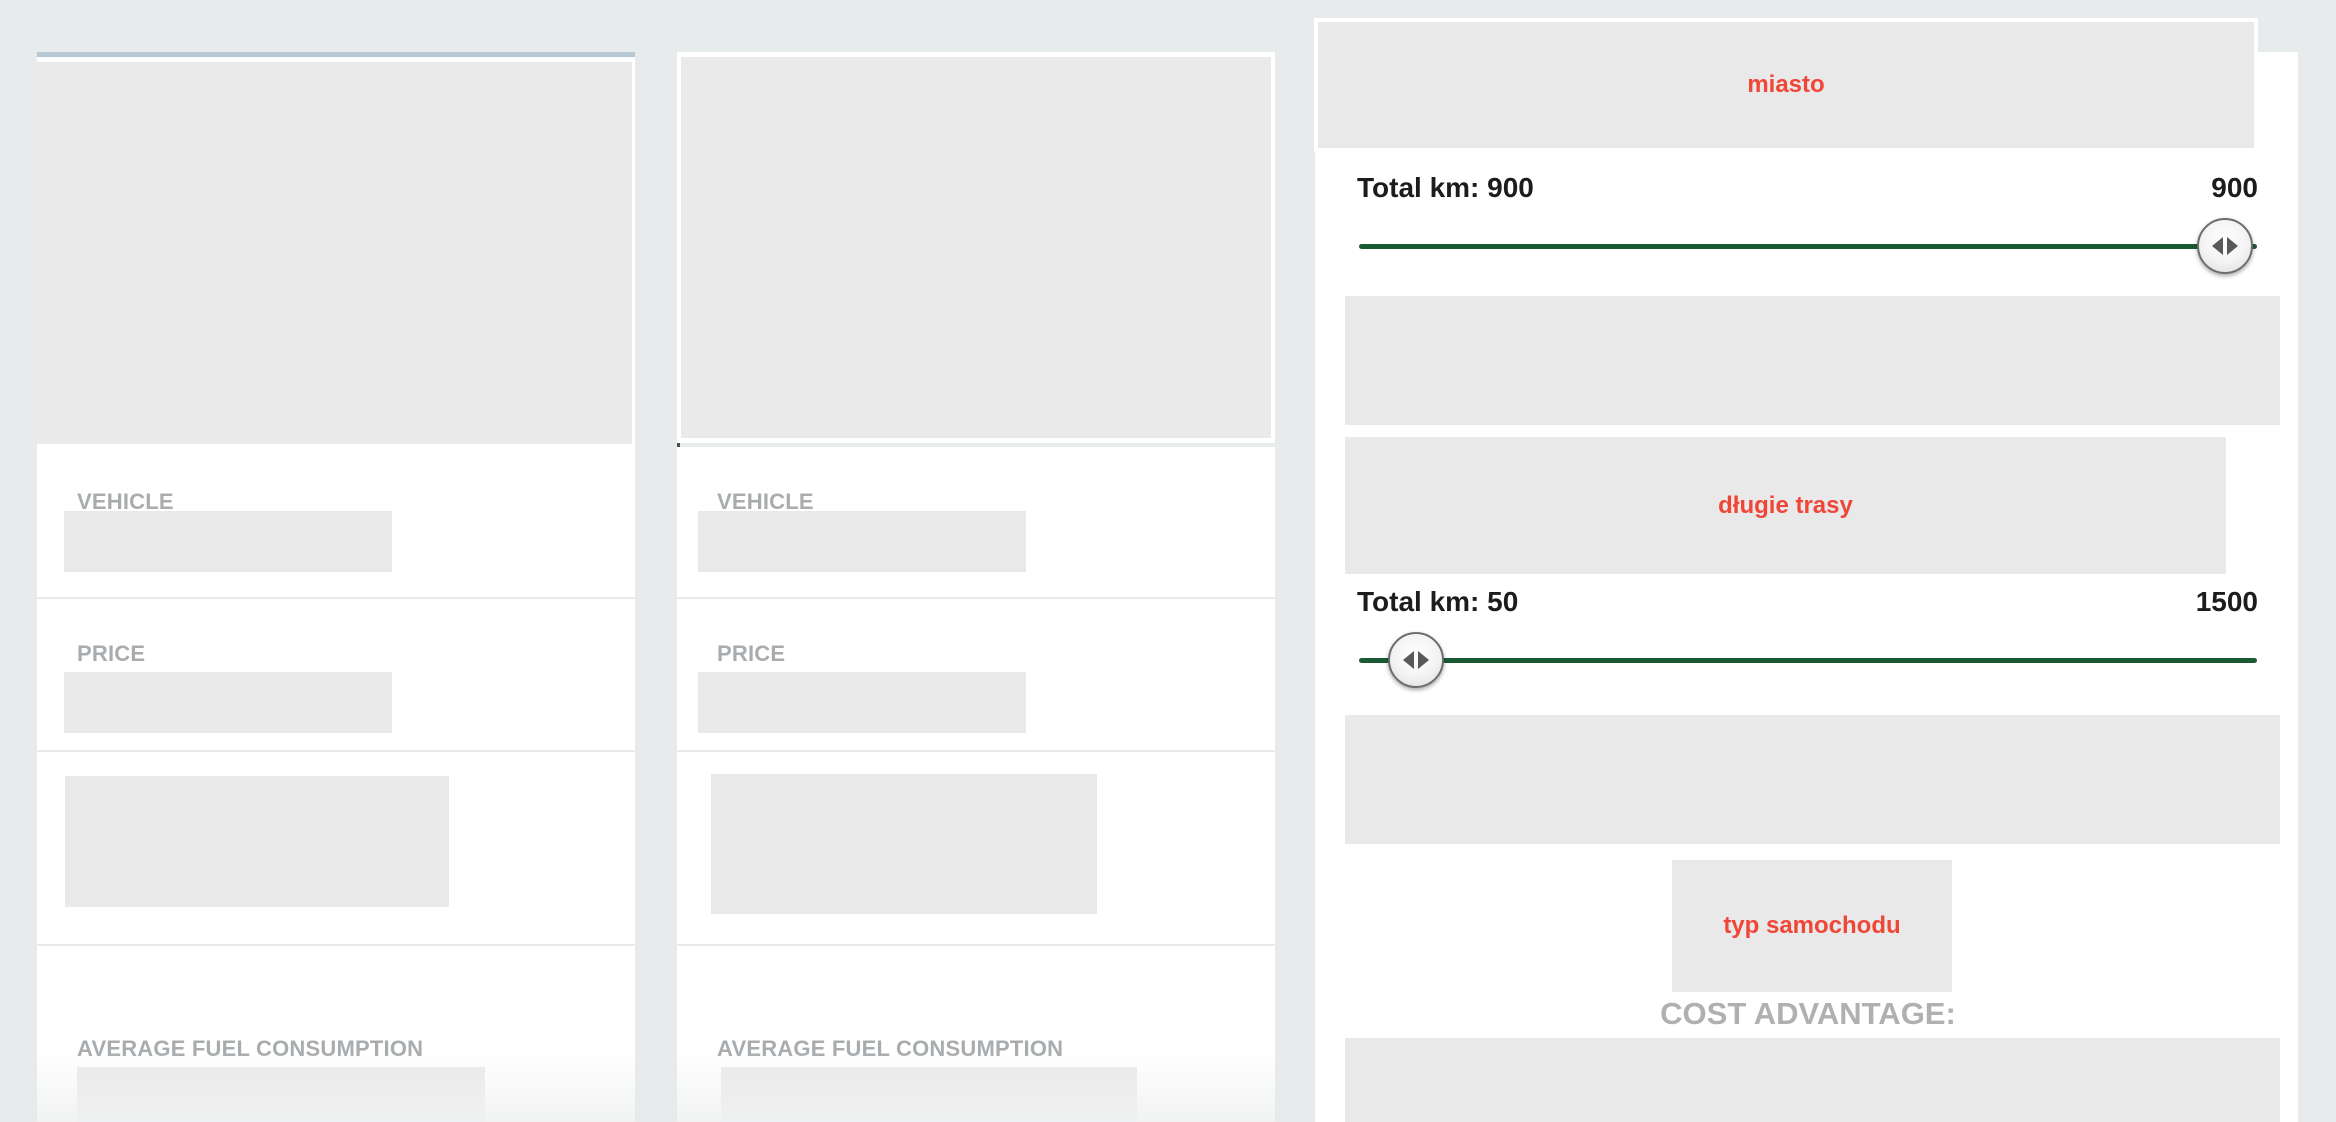  Describe the element at coordinates (1808, 246) in the screenshot. I see `city-slider-track` at that location.